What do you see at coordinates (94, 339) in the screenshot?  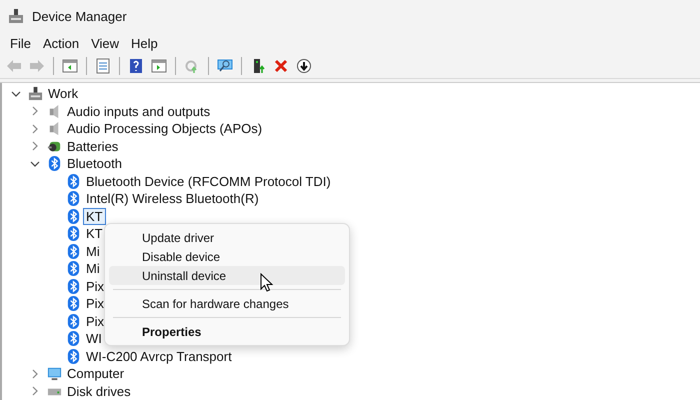 I see `tree-item: WI` at bounding box center [94, 339].